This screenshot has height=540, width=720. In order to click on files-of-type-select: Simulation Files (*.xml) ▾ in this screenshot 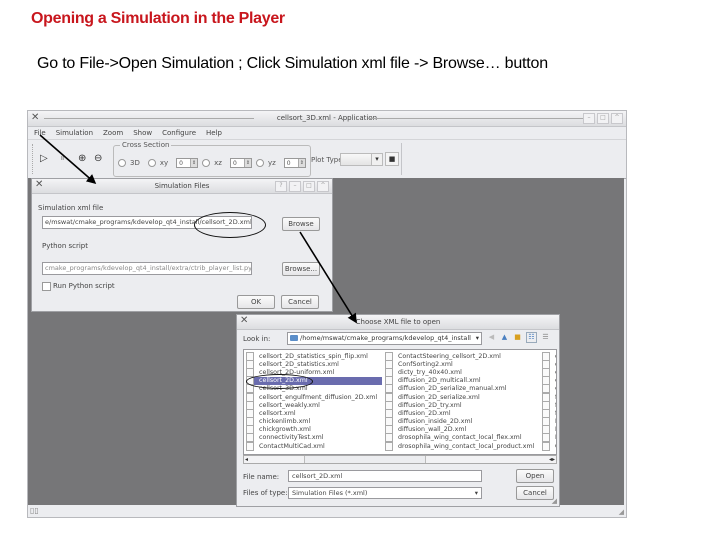, I will do `click(385, 493)`.